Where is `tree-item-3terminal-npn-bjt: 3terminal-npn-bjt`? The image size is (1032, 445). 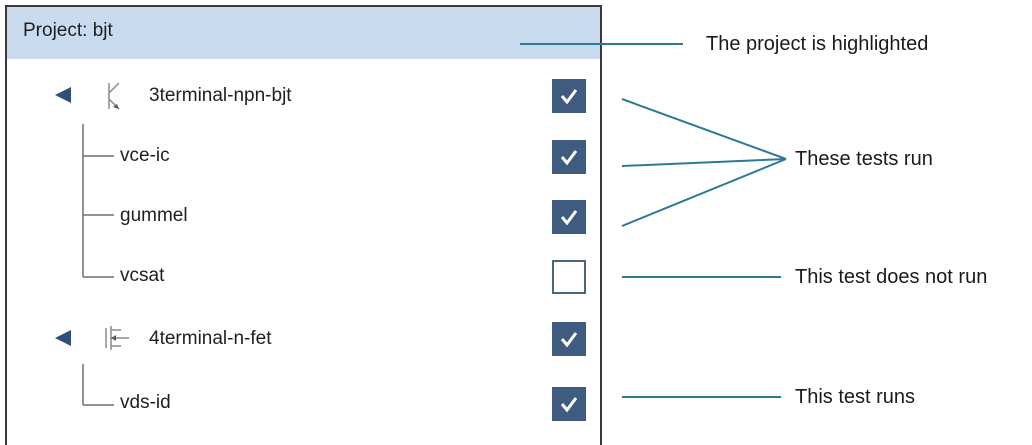 tree-item-3terminal-npn-bjt: 3terminal-npn-bjt is located at coordinates (220, 96).